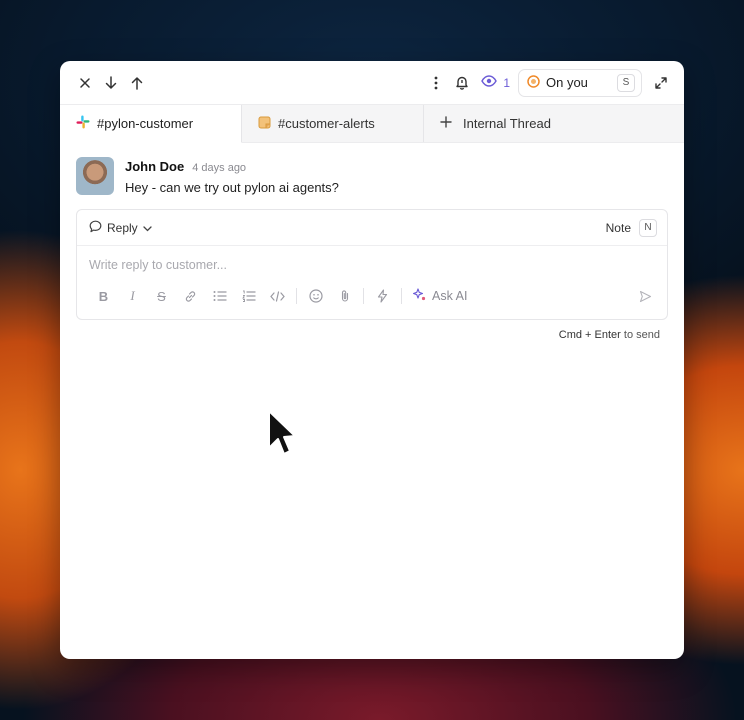 The width and height of the screenshot is (744, 720). What do you see at coordinates (507, 123) in the screenshot?
I see `tab-label: Internal Thread` at bounding box center [507, 123].